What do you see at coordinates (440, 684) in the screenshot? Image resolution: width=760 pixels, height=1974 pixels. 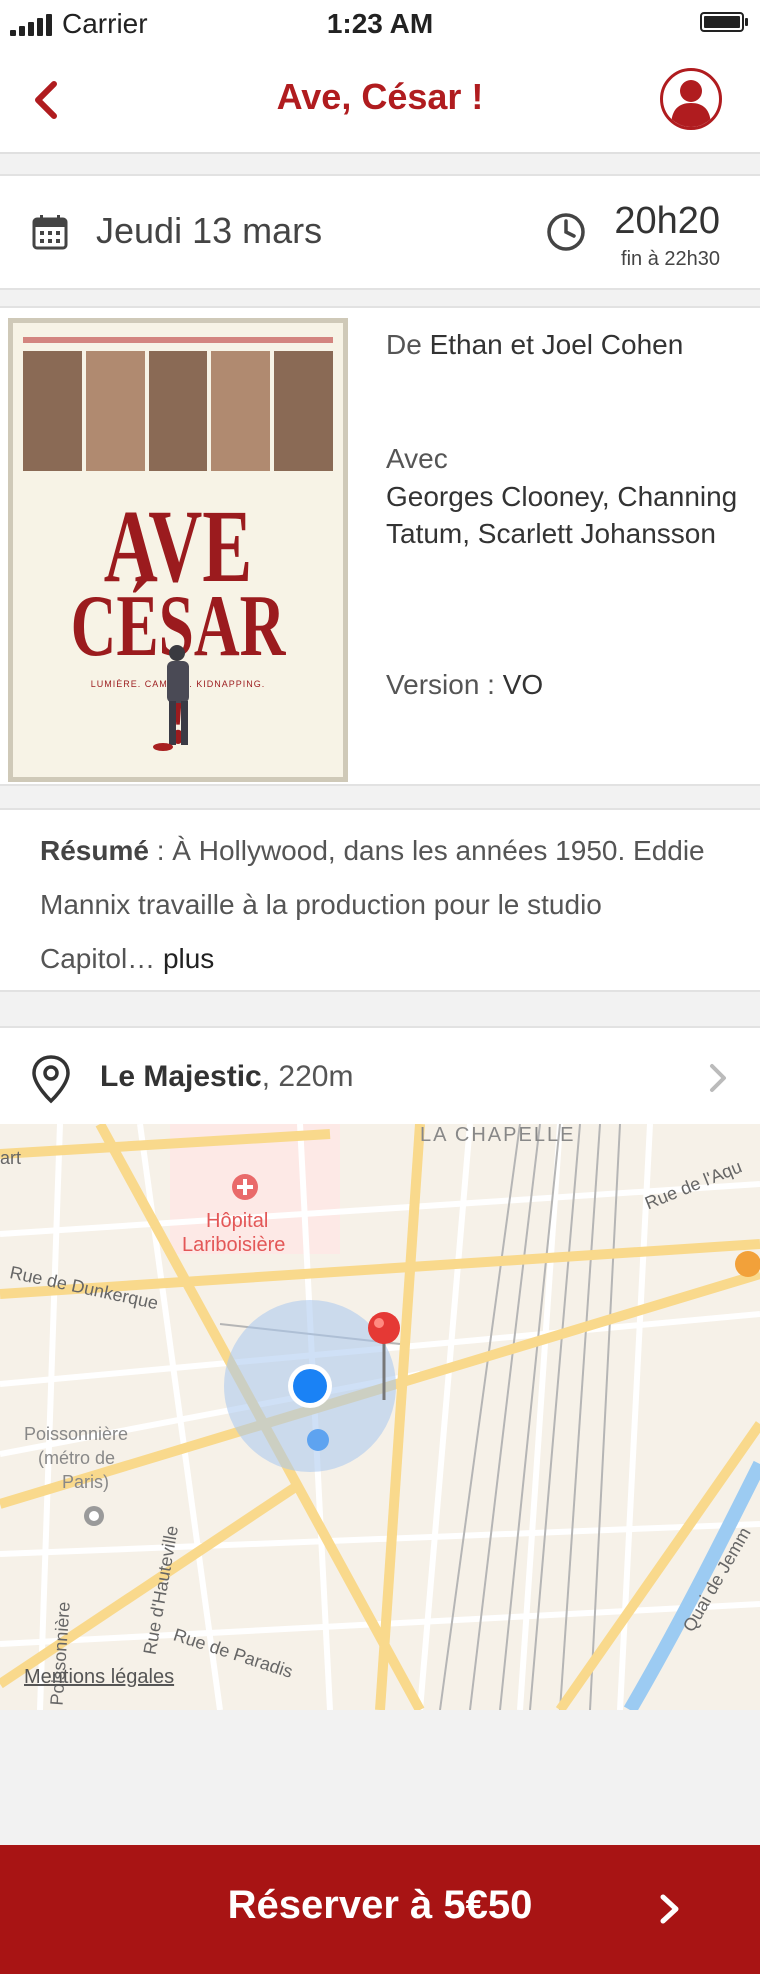 I see `version-label: Version :` at bounding box center [440, 684].